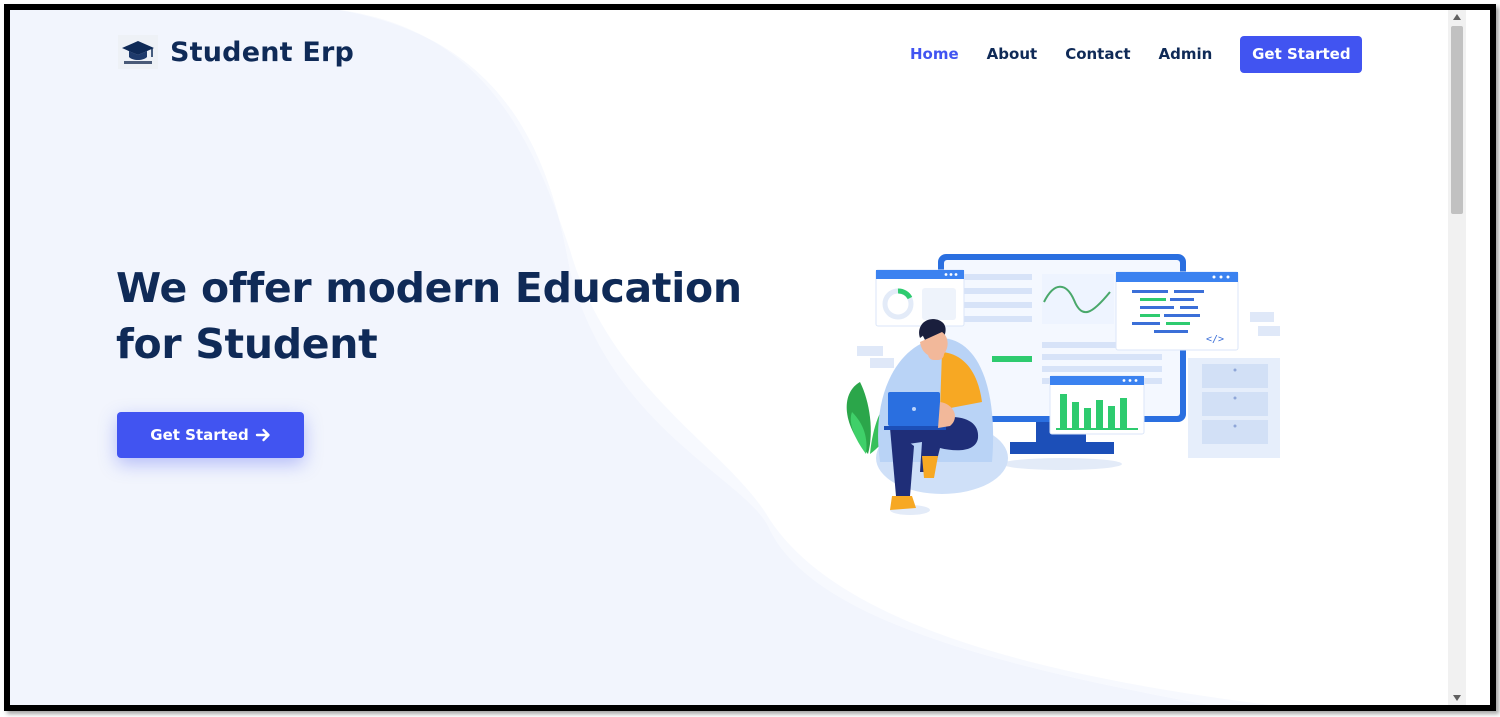 The width and height of the screenshot is (1500, 717). I want to click on page-scrollbar, so click(1457, 357).